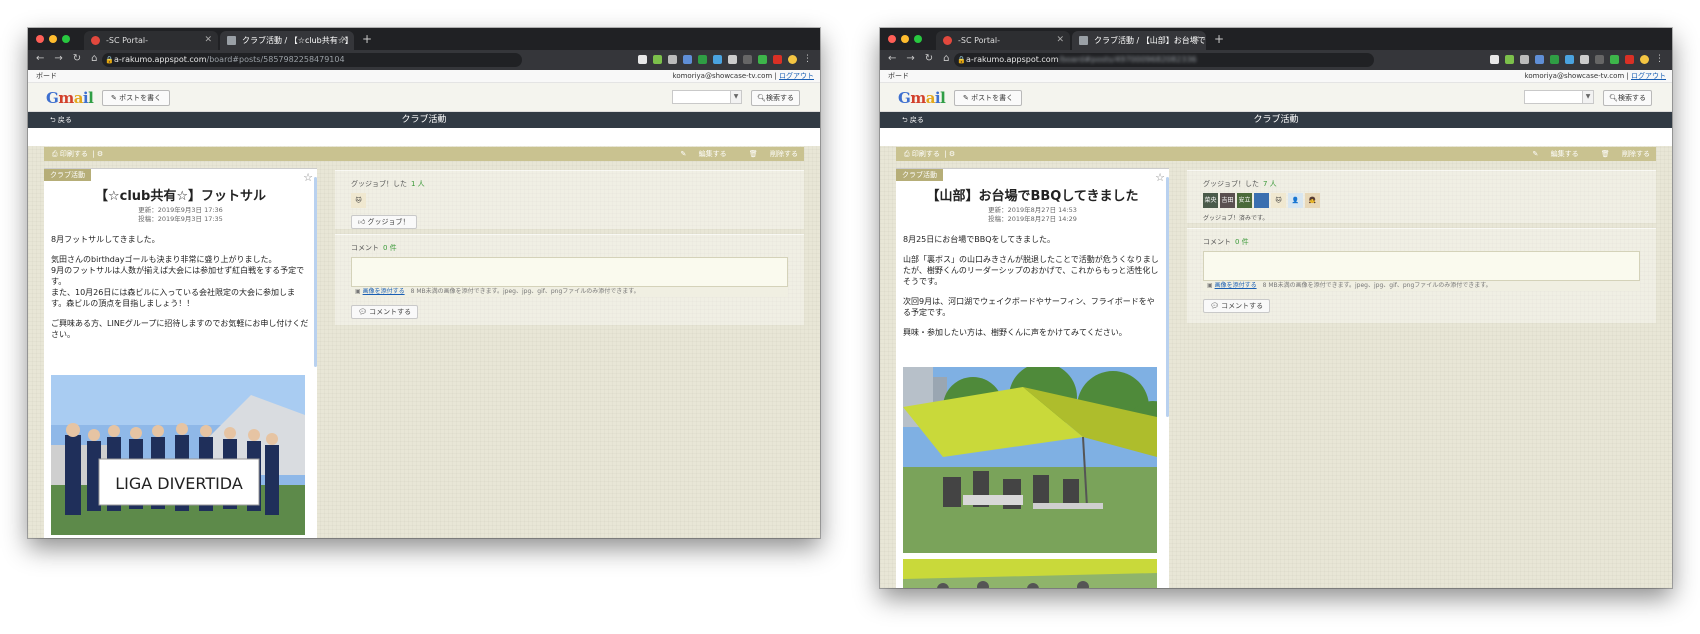 The image size is (1700, 634). What do you see at coordinates (1227, 200) in the screenshot?
I see `avatar: 吉田` at bounding box center [1227, 200].